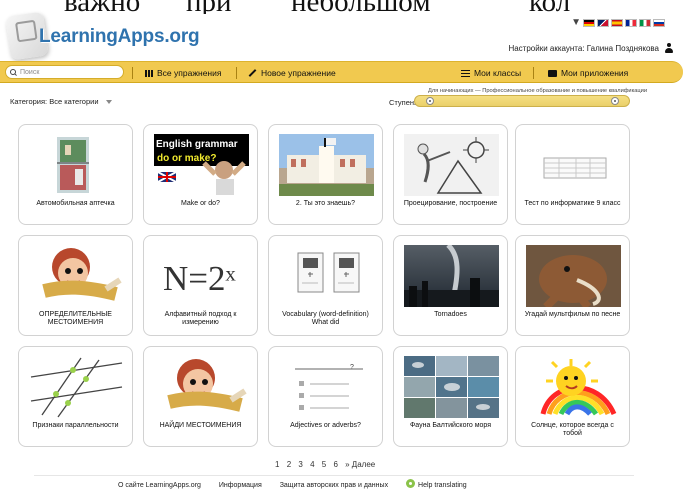  What do you see at coordinates (549, 7) in the screenshot?
I see `top-fragment-word: кол` at bounding box center [549, 7].